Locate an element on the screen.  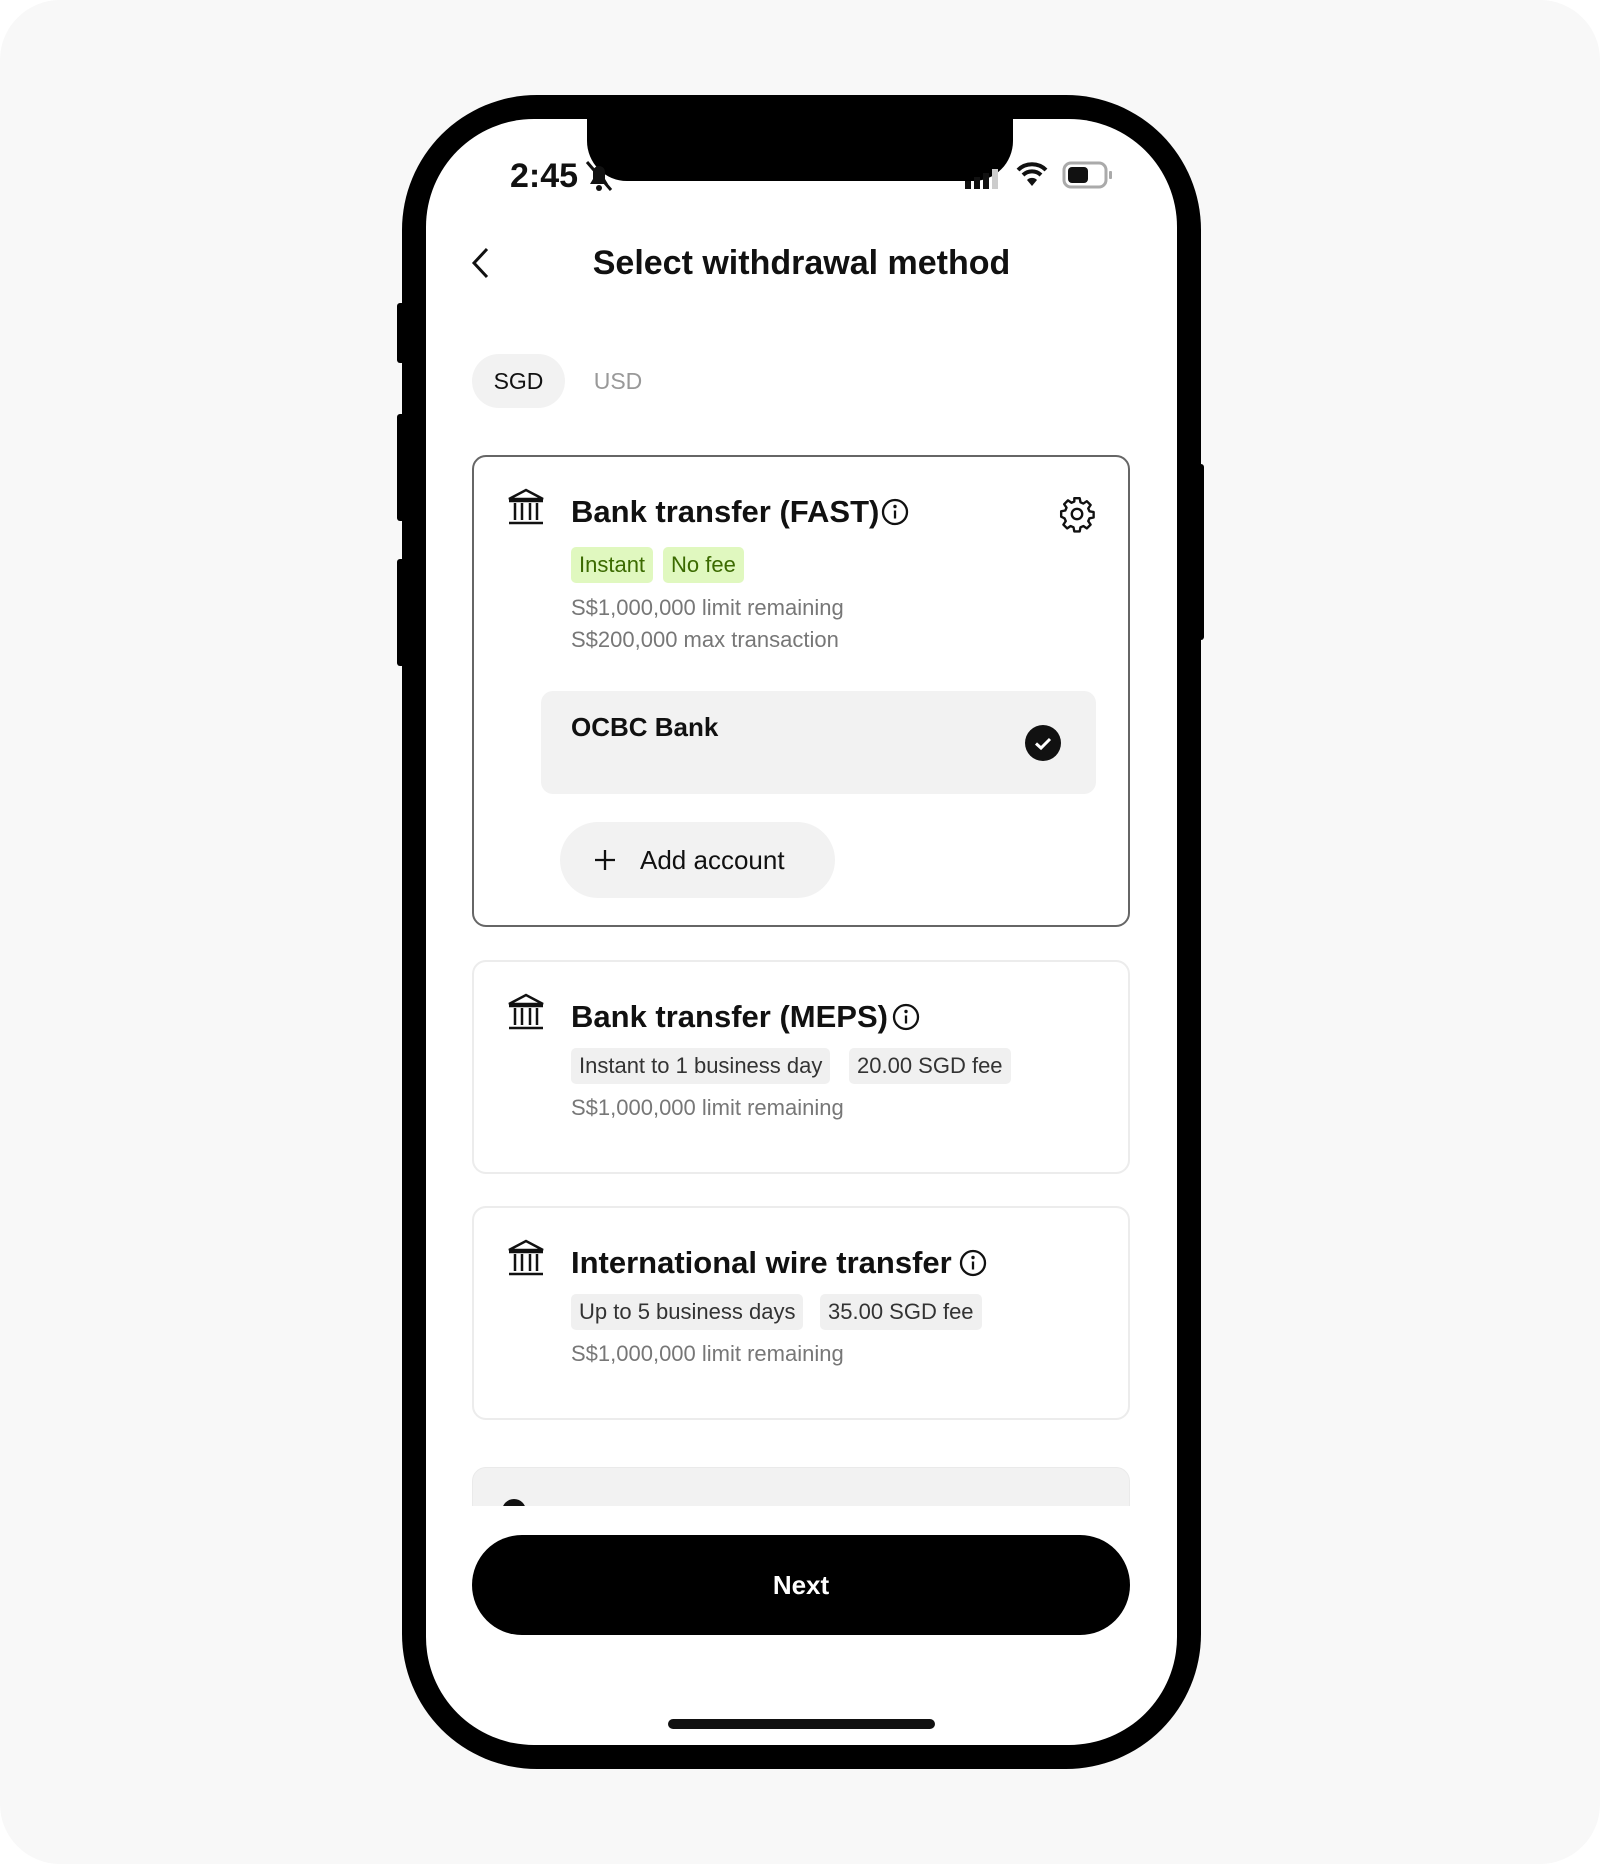
method-title: International wire transfer is located at coordinates (761, 1262).